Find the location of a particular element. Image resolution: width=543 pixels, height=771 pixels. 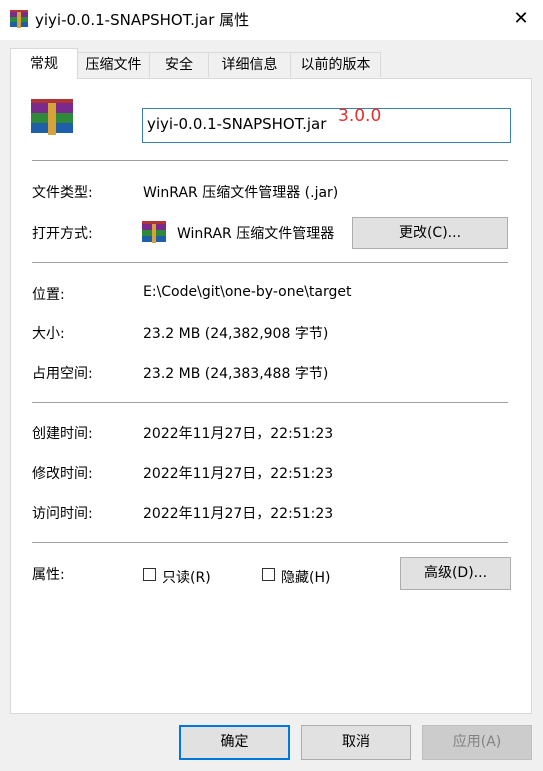

version-annotation: 3.0.0 is located at coordinates (360, 116).